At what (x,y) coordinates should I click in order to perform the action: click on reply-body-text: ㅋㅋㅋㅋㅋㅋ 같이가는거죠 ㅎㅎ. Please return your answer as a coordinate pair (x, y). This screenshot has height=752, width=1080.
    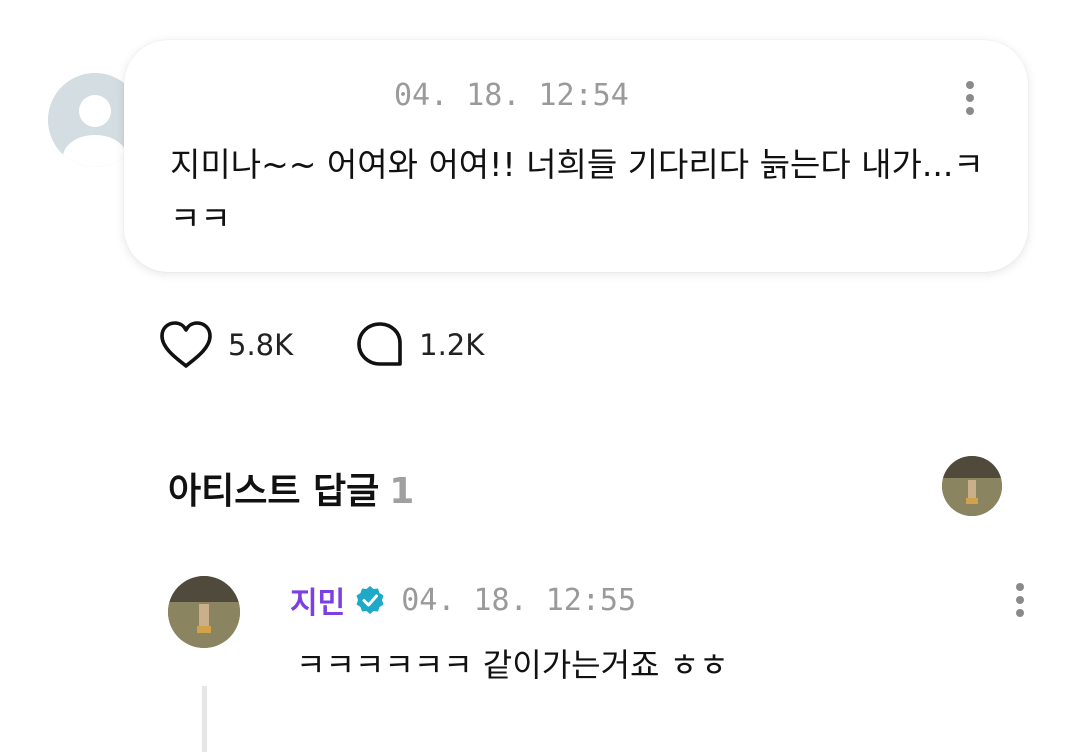
    Looking at the image, I should click on (512, 665).